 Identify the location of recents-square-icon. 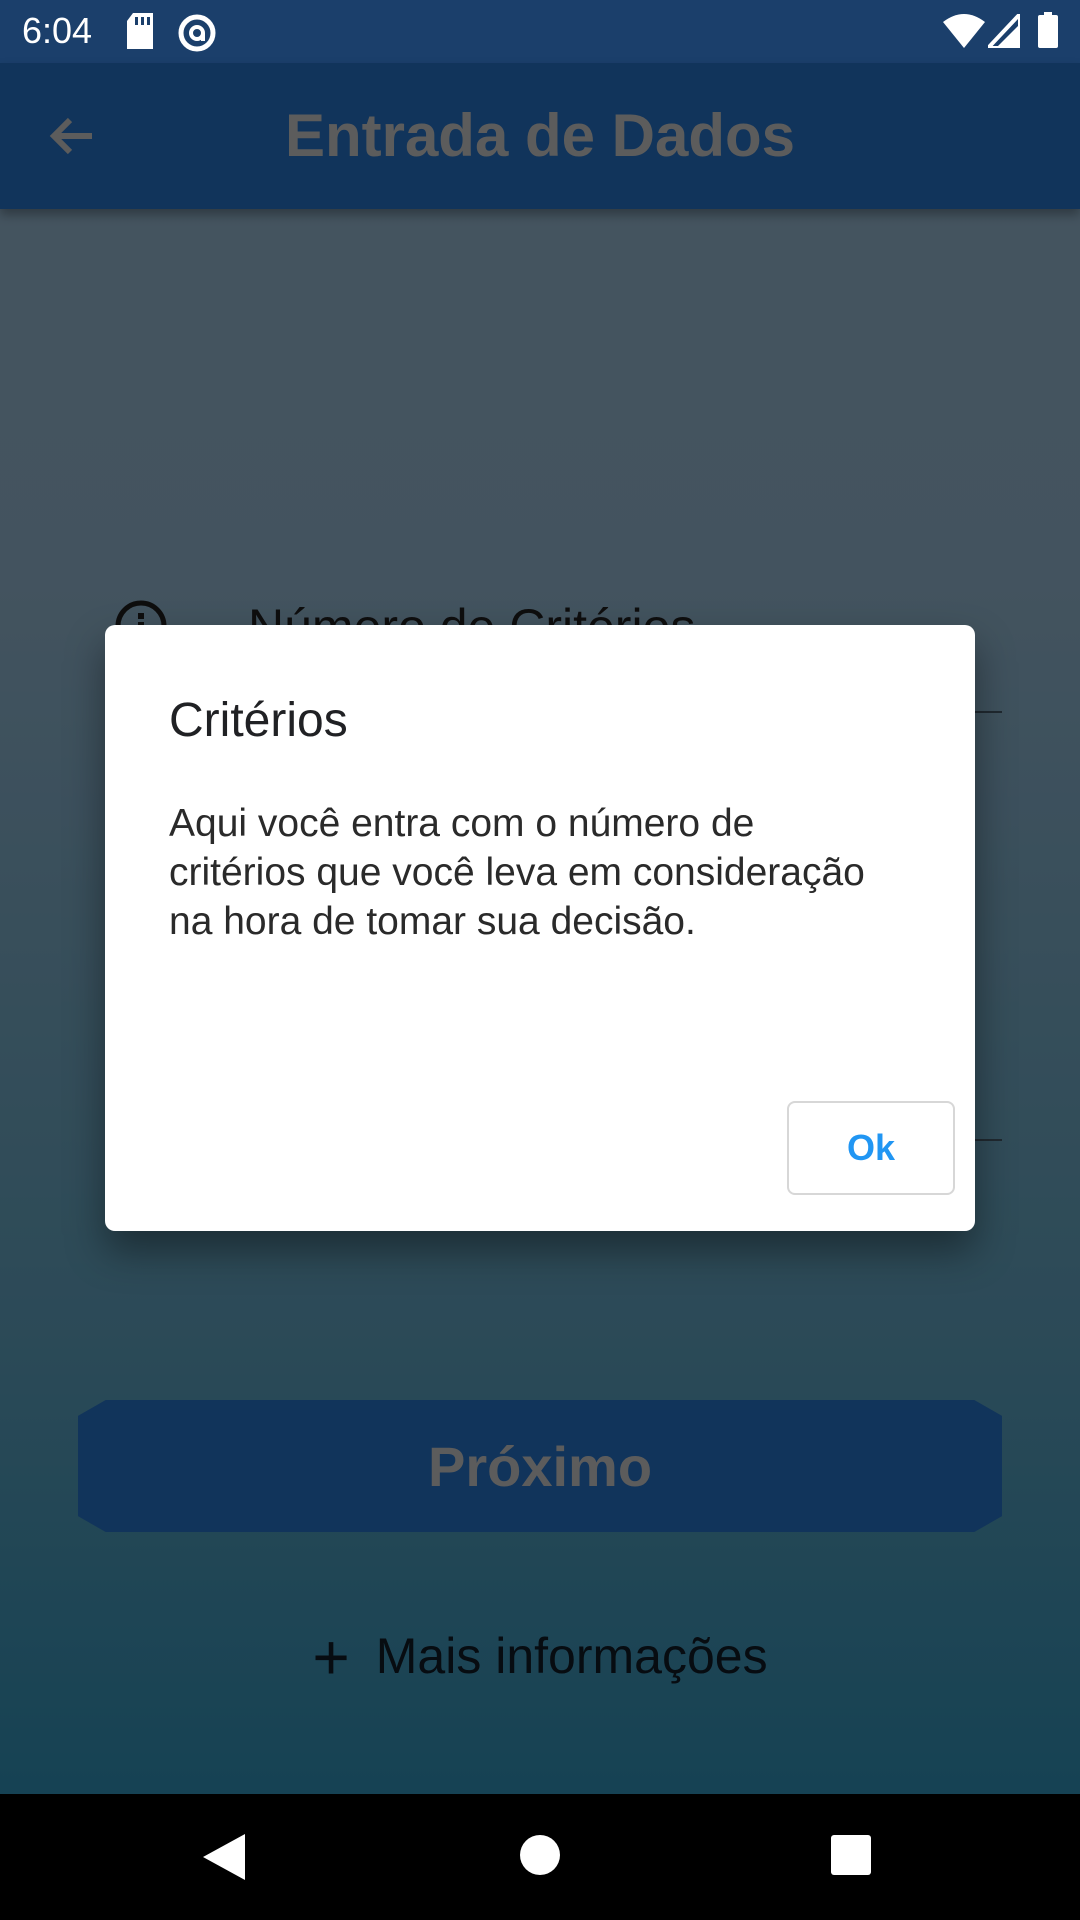
(851, 1857).